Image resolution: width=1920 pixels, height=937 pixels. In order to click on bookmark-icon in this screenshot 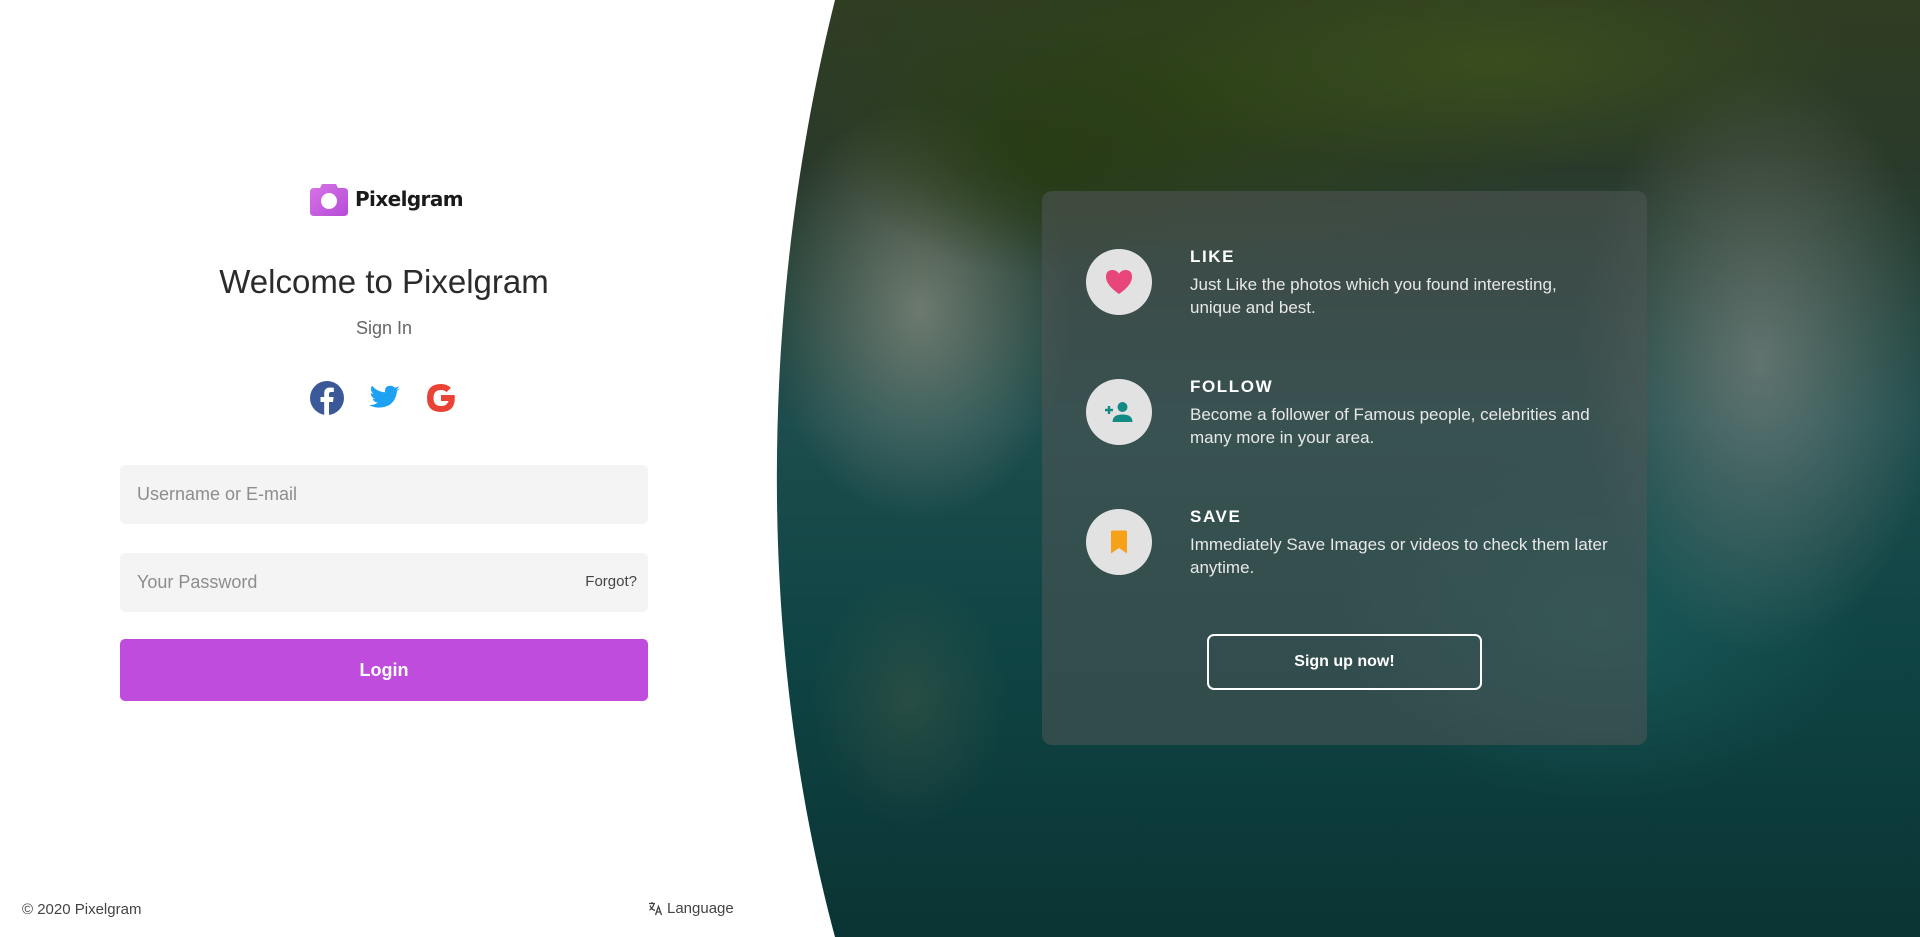, I will do `click(1119, 542)`.